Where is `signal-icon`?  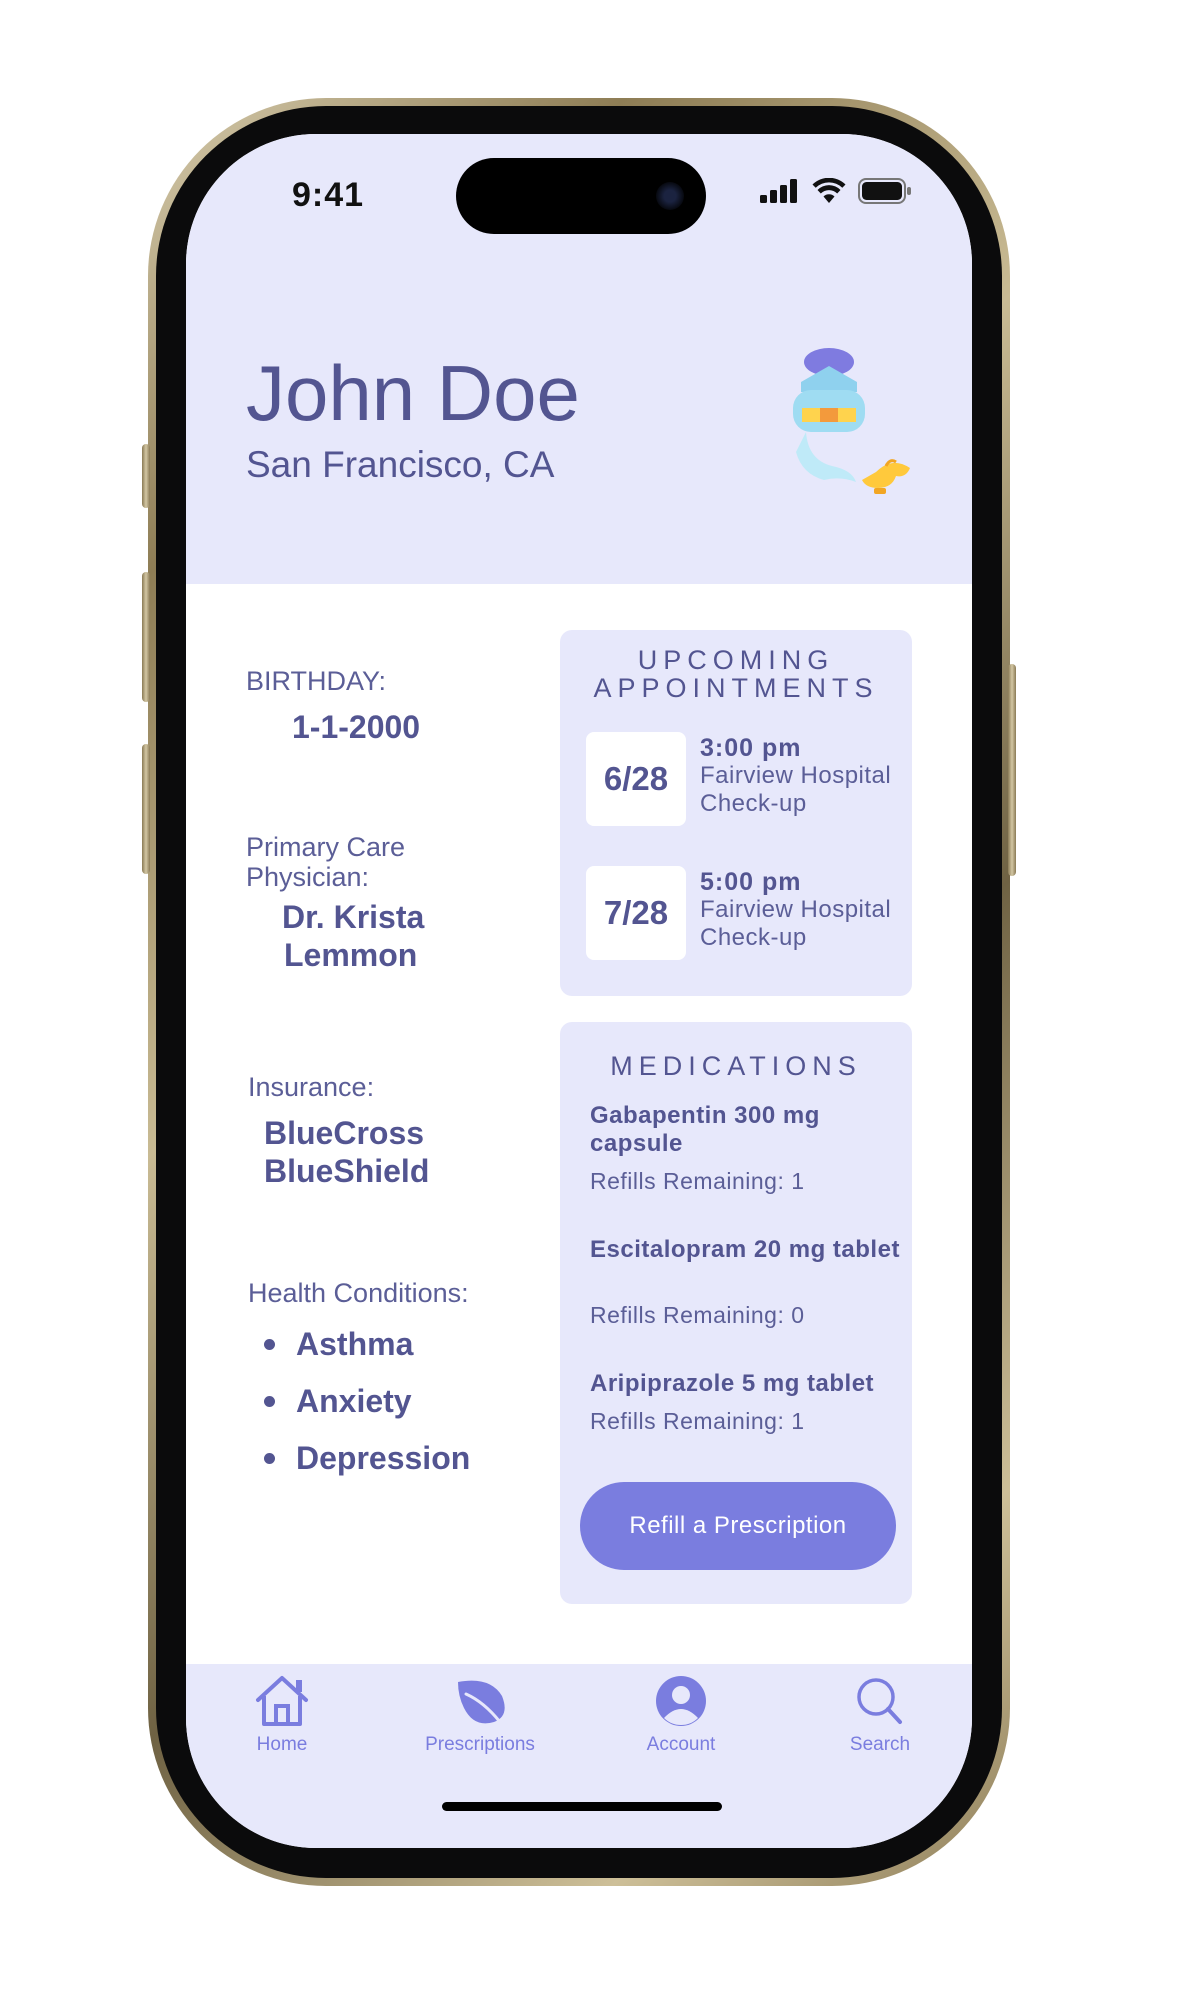 signal-icon is located at coordinates (778, 191).